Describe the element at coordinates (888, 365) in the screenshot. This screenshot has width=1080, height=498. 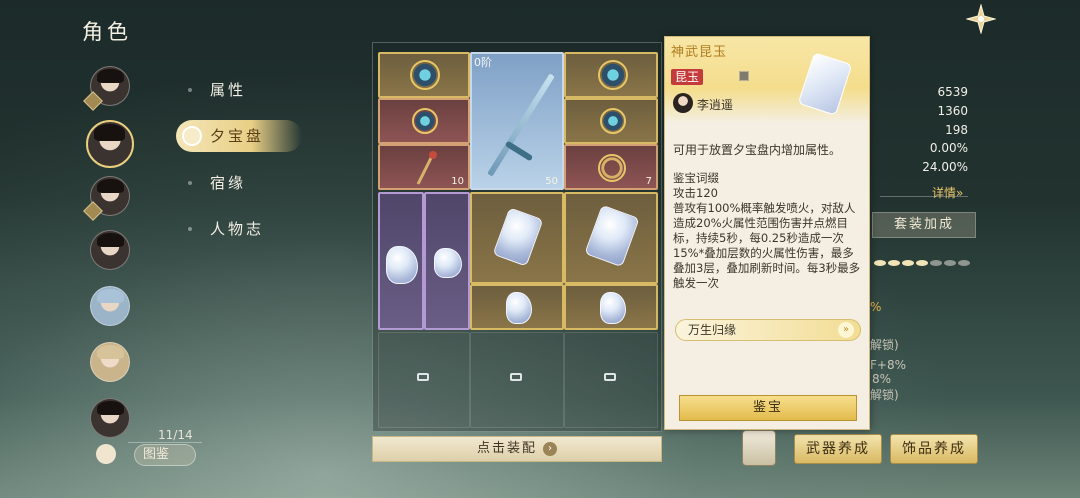
I see `peek-text: F+8%` at that location.